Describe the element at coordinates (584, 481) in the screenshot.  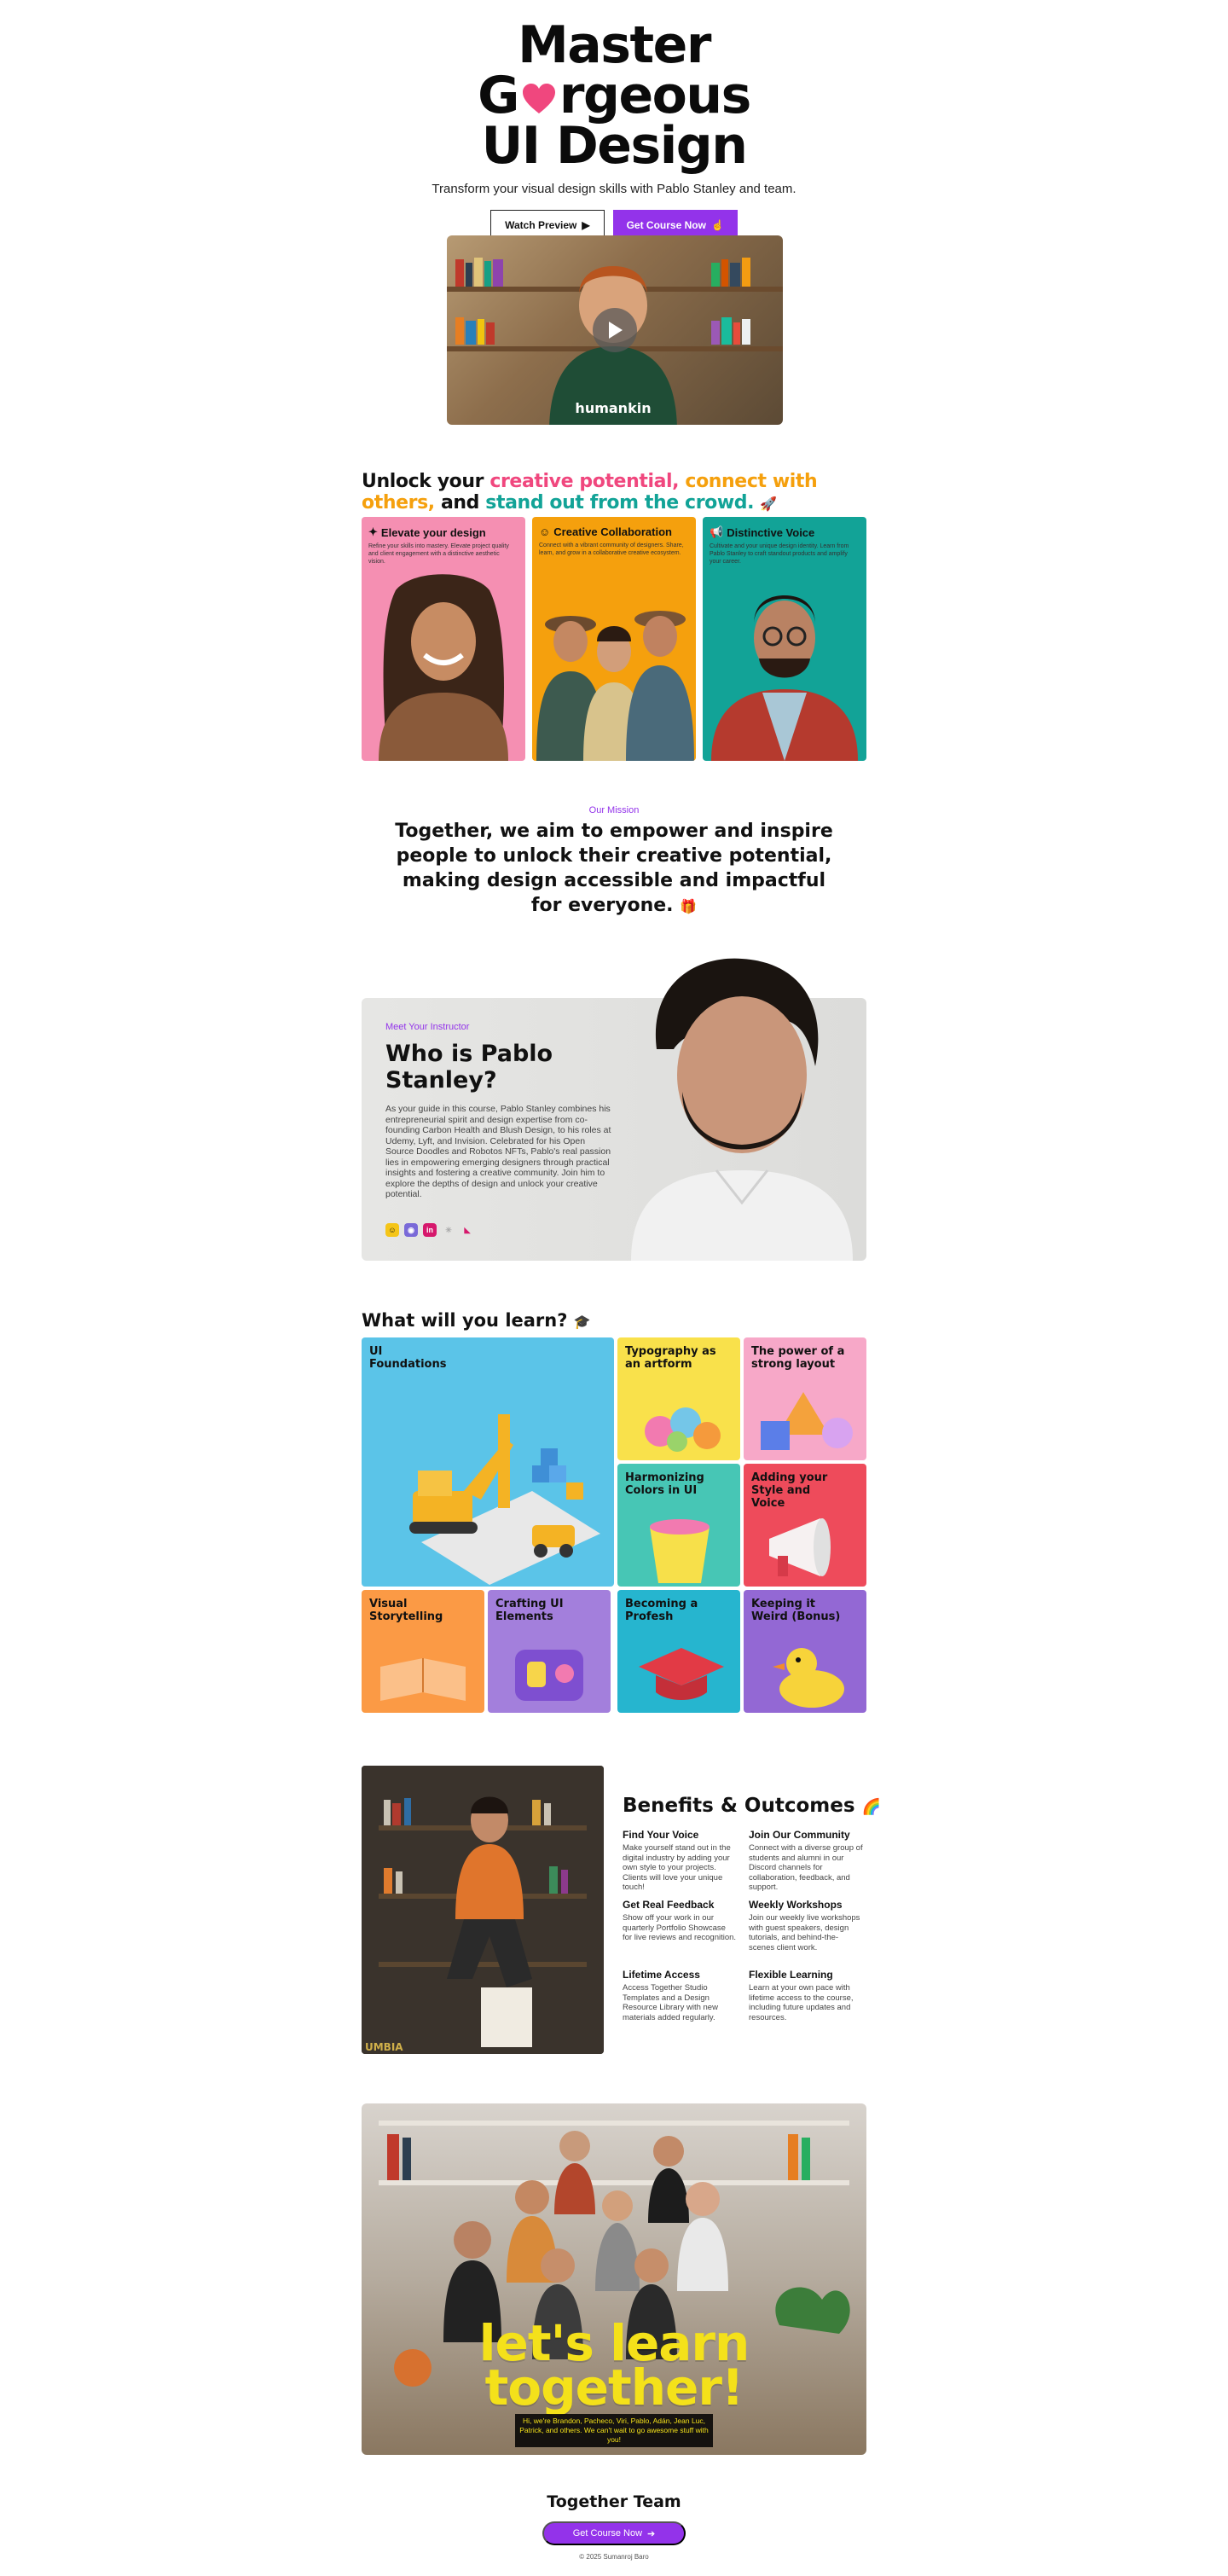
I see `unlock-text-2: creative potential,` at that location.